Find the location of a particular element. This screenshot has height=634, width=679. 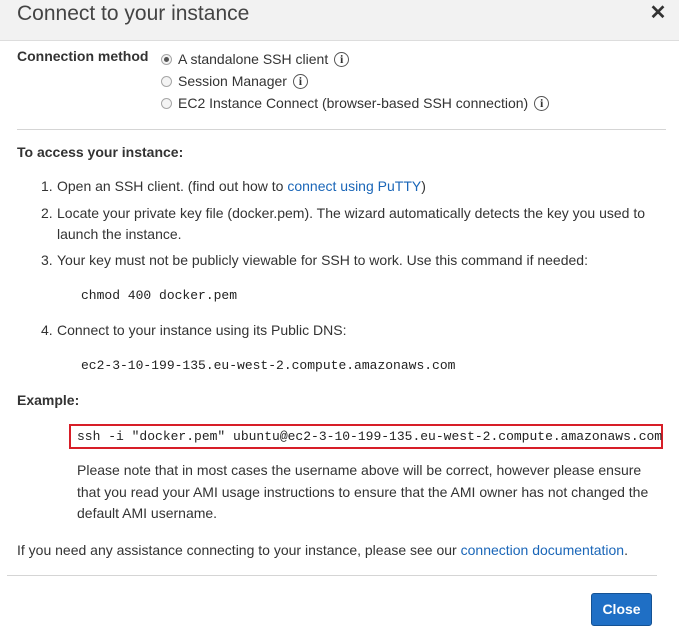

dialog-header: Connect to your instance ✕ is located at coordinates (339, 20).